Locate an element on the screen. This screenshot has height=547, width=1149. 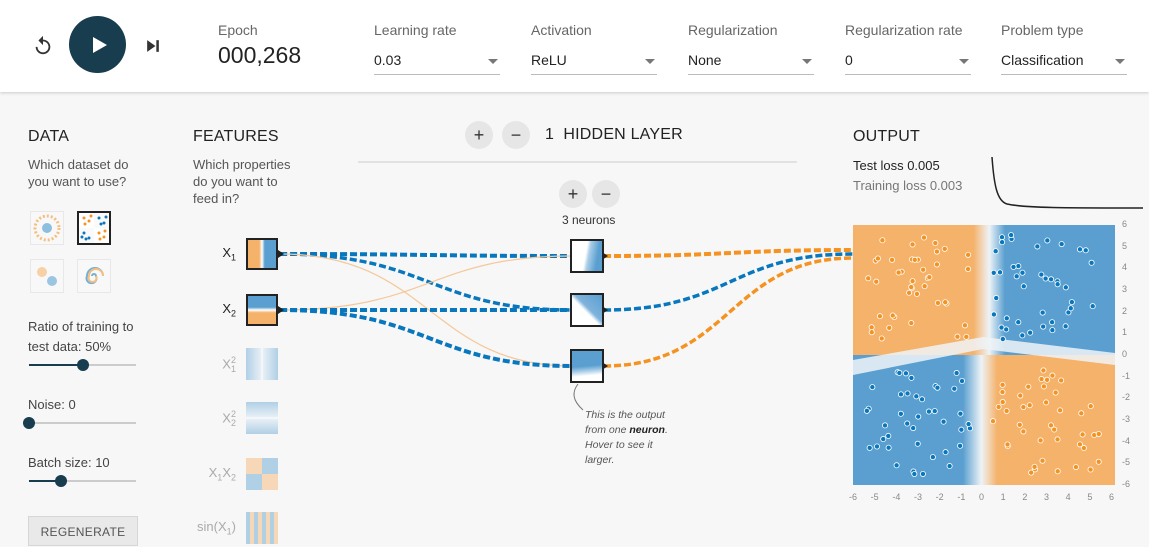
feature-text: sin(X is located at coordinates (212, 526).